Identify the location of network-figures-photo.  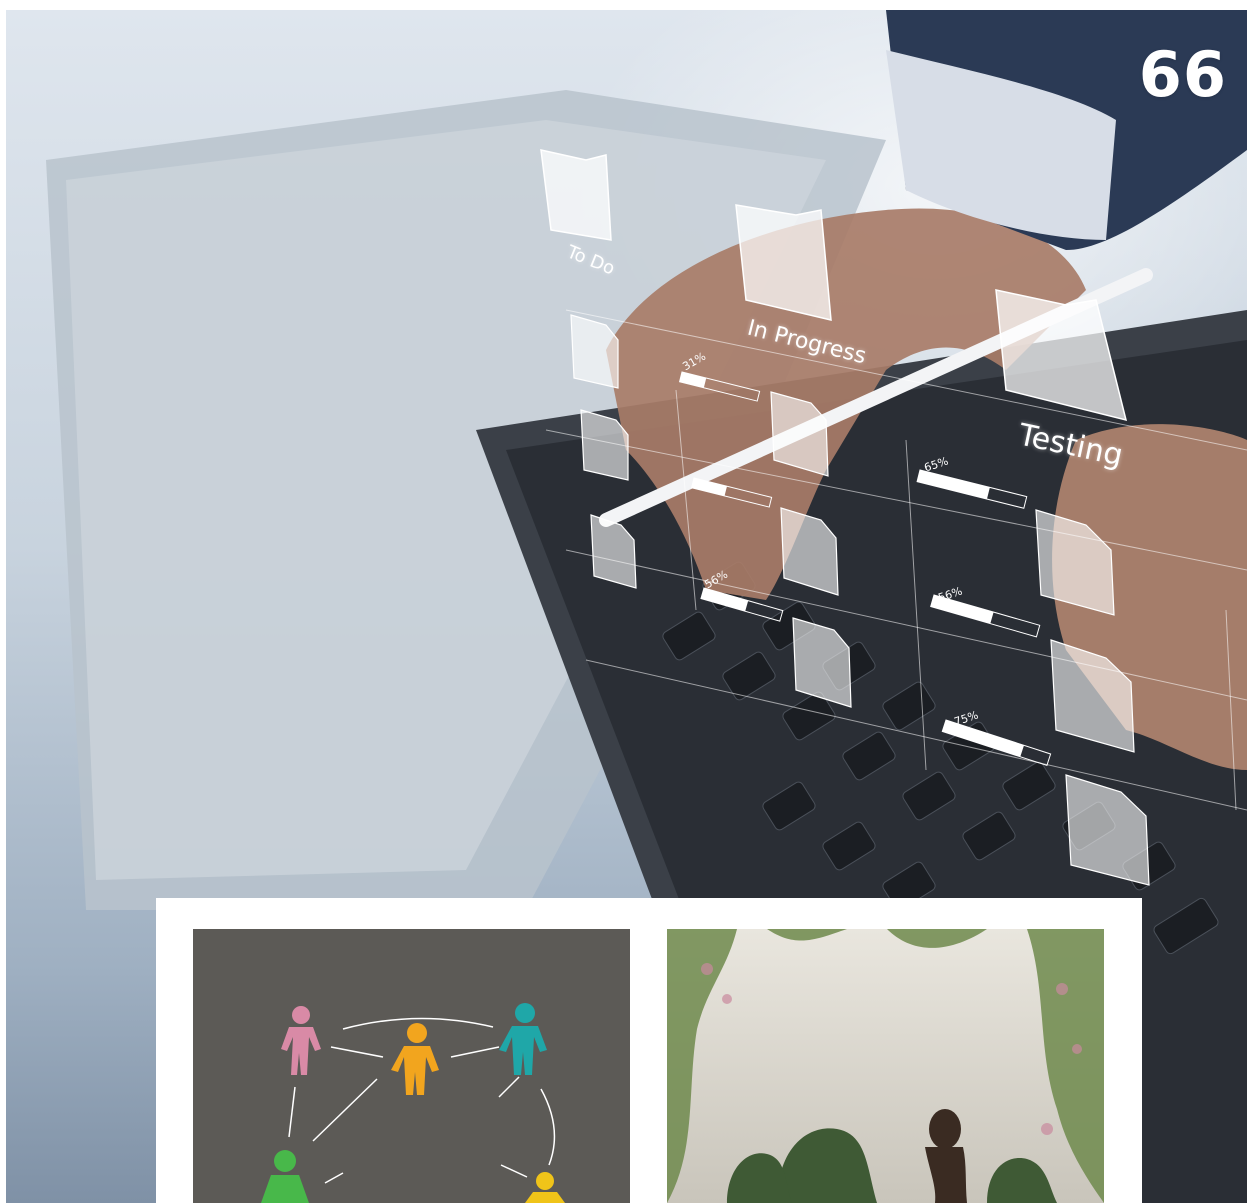
(411, 1066).